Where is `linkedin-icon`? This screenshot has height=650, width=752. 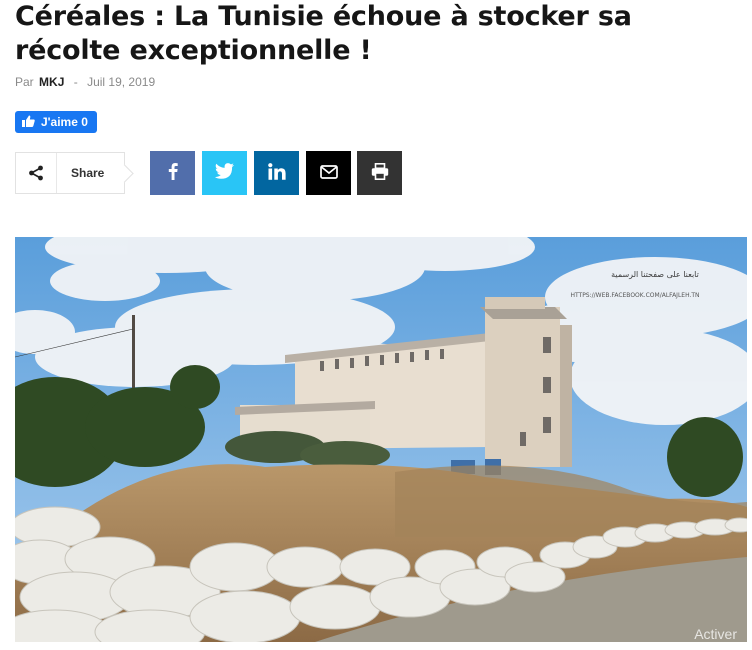 linkedin-icon is located at coordinates (276, 173).